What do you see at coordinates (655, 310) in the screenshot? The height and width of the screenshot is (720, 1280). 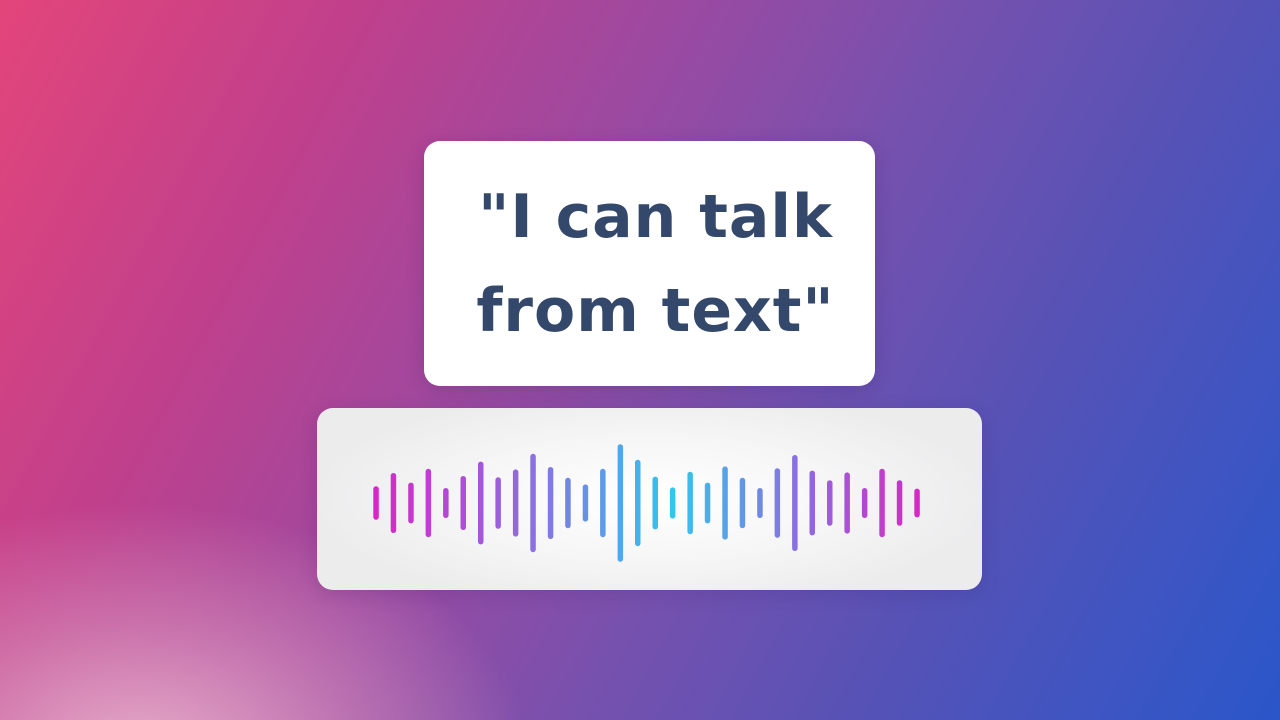 I see `quote-line-2: from text"` at bounding box center [655, 310].